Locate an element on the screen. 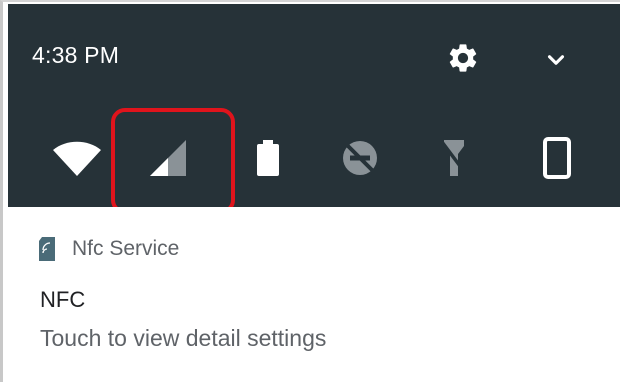  flashlight-off-icon is located at coordinates (454, 158).